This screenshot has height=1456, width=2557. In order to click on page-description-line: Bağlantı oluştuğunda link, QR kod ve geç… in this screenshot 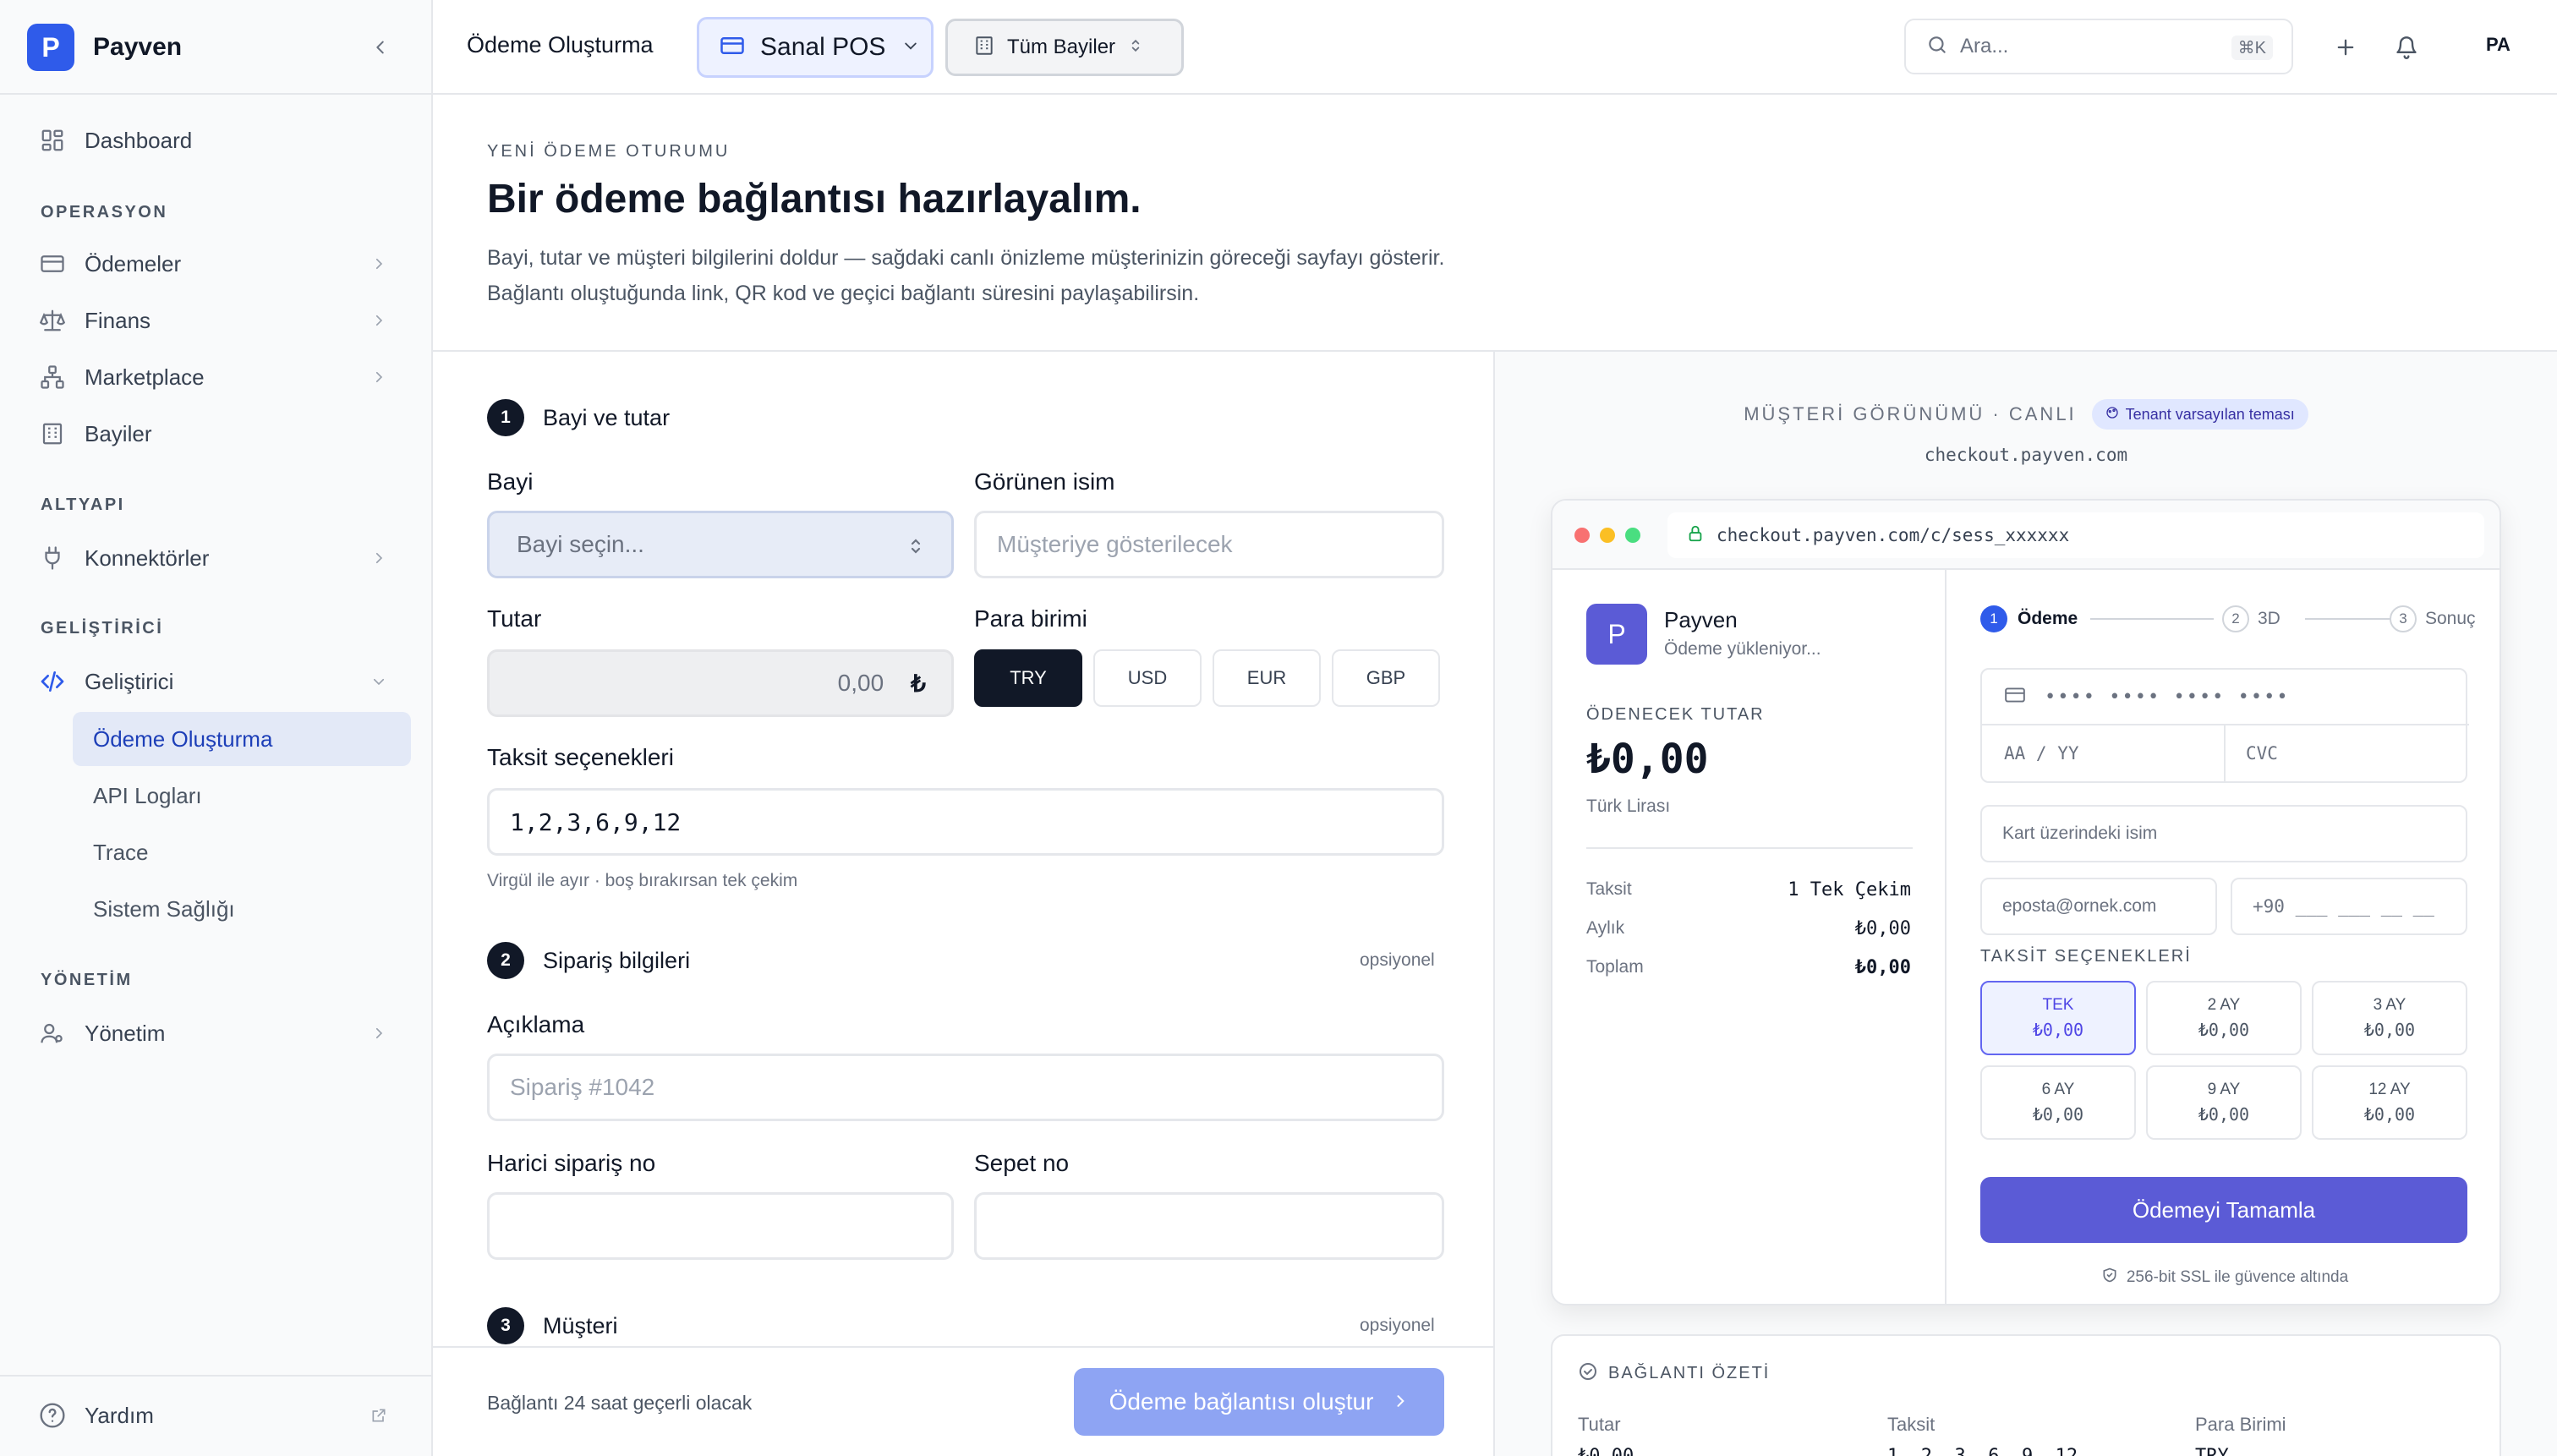, I will do `click(843, 293)`.